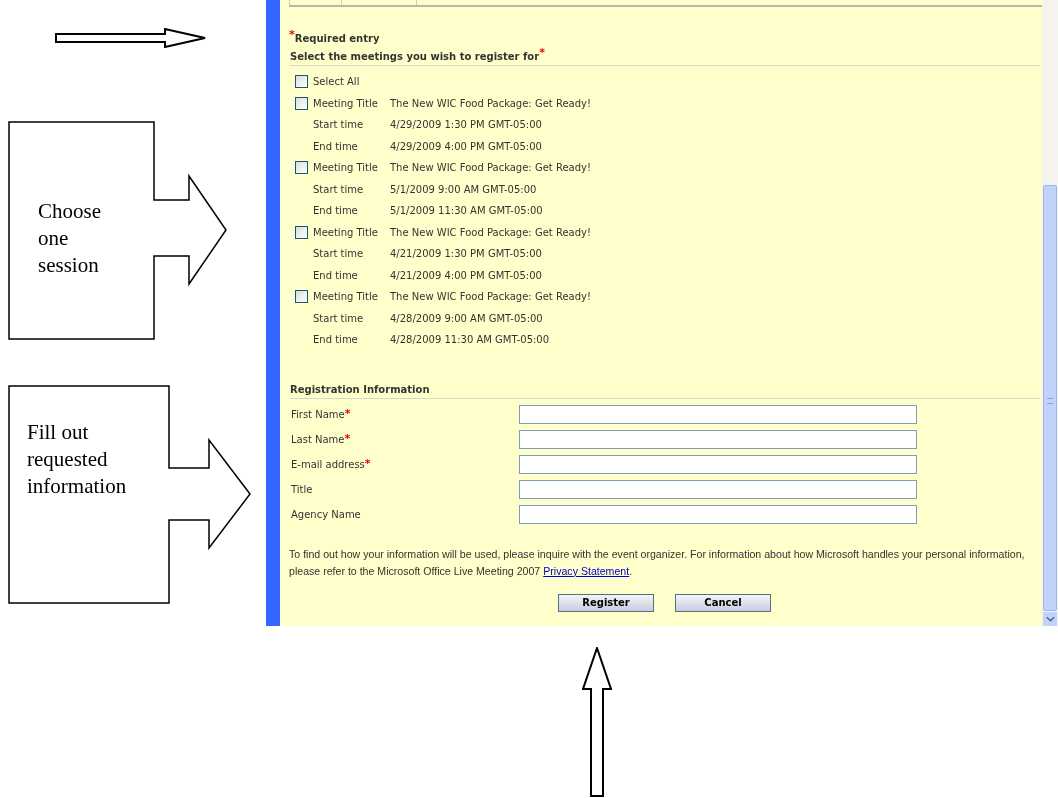  What do you see at coordinates (326, 514) in the screenshot?
I see `field-label: Agency Name` at bounding box center [326, 514].